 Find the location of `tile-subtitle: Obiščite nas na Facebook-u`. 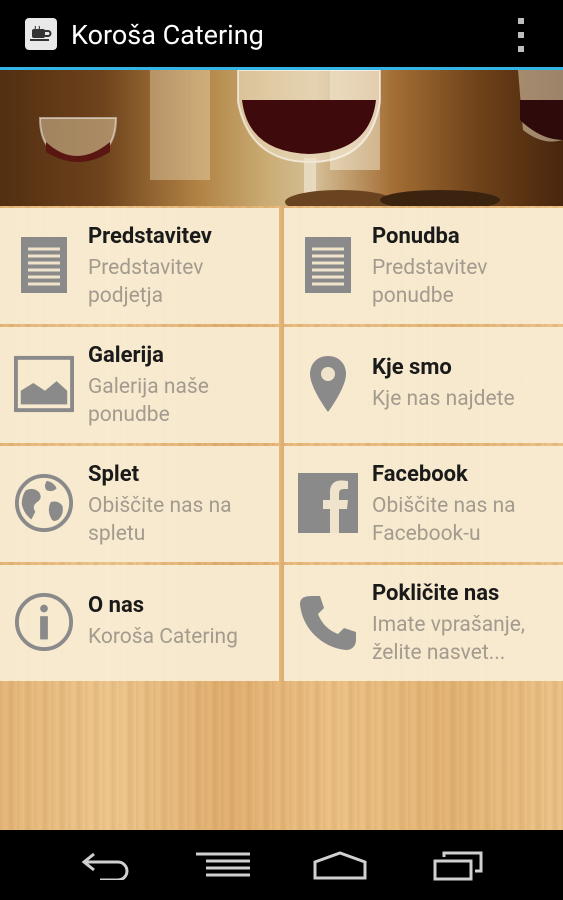

tile-subtitle: Obiščite nas na Facebook-u is located at coordinates (444, 520).